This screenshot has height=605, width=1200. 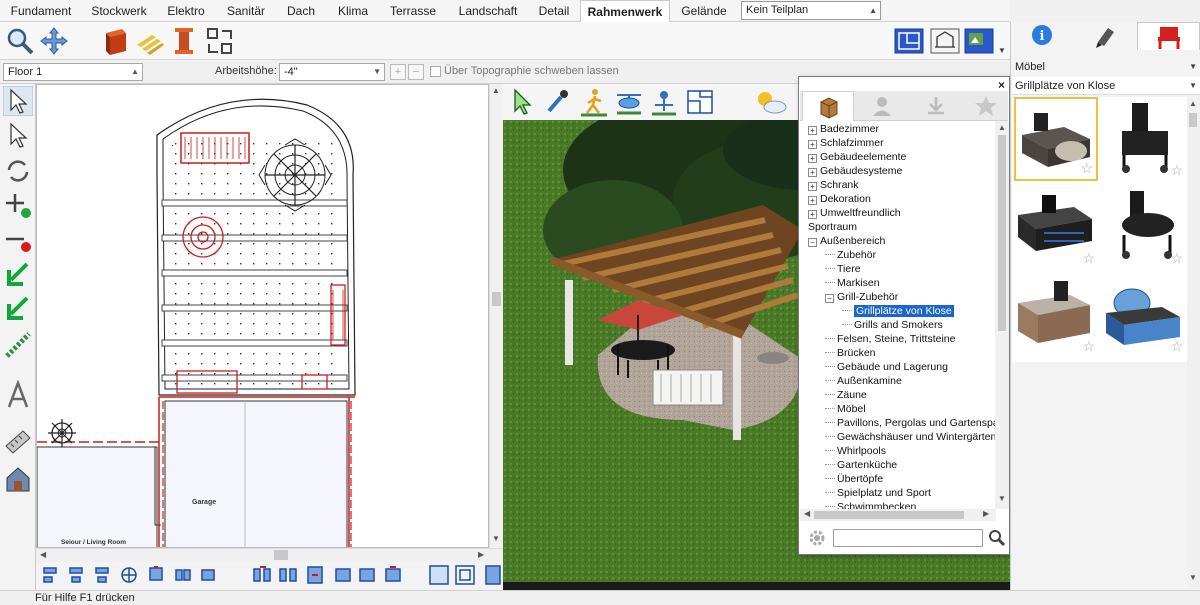 I want to click on tree-vscroll-thumb, so click(x=1002, y=233).